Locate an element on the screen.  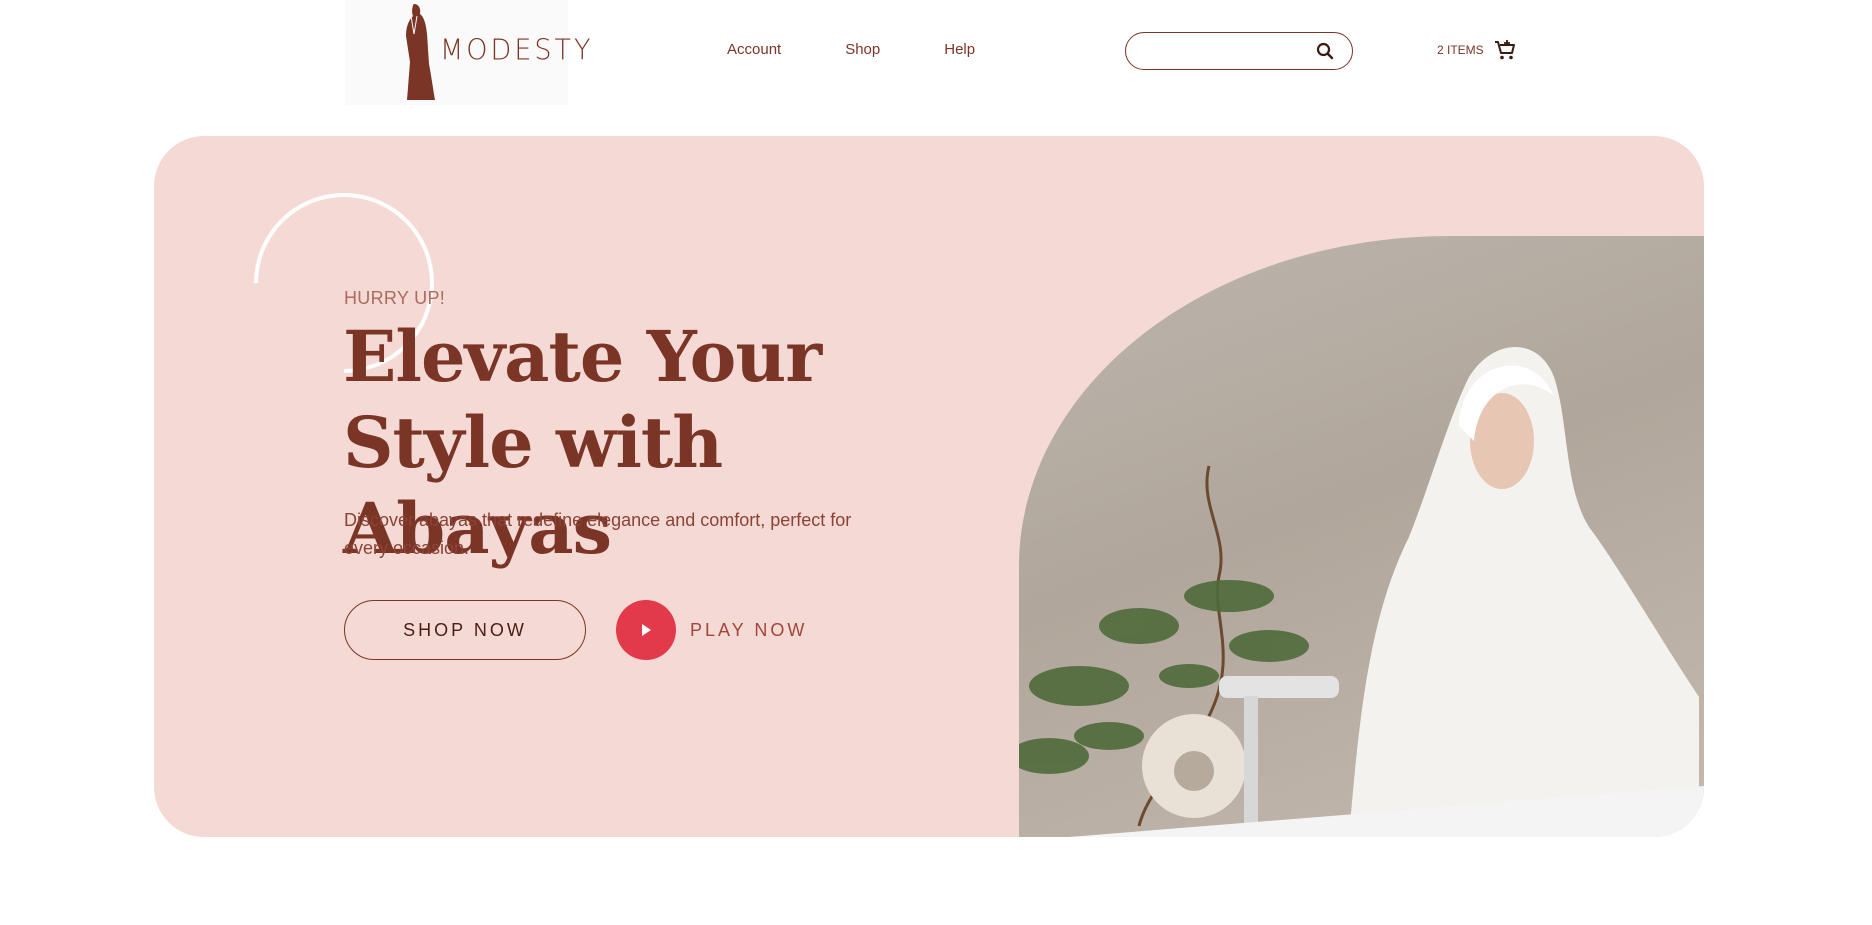
nav-help: Help is located at coordinates (959, 49).